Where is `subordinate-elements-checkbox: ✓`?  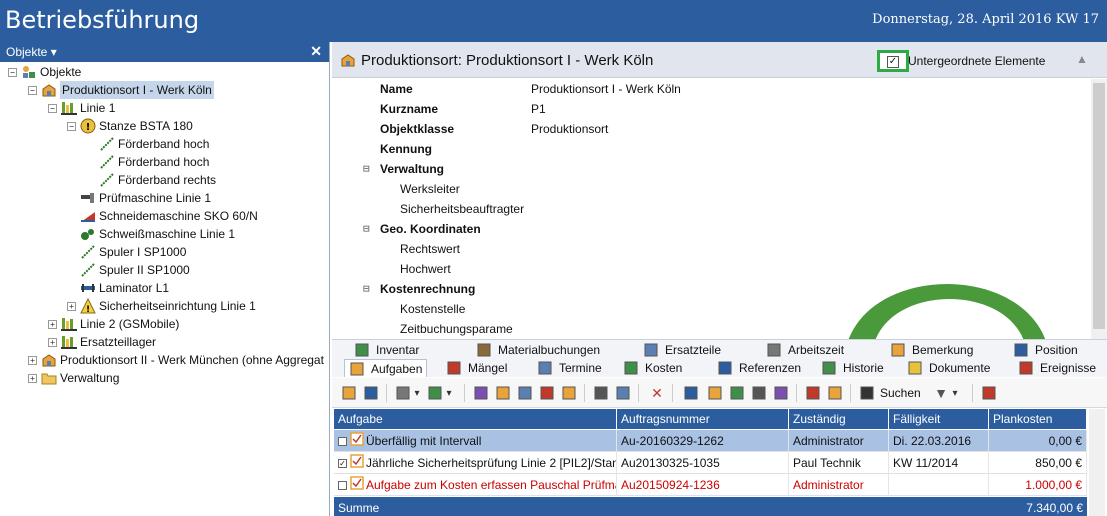 subordinate-elements-checkbox: ✓ is located at coordinates (893, 62).